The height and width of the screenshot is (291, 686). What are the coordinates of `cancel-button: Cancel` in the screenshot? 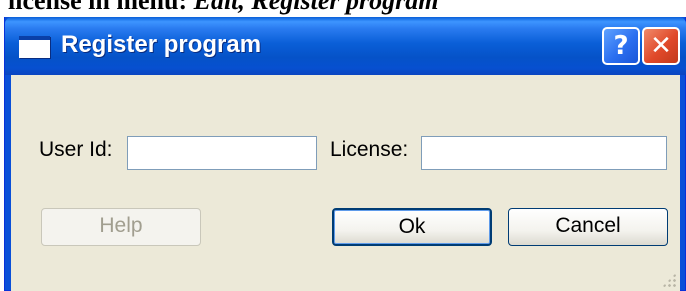 It's located at (588, 227).